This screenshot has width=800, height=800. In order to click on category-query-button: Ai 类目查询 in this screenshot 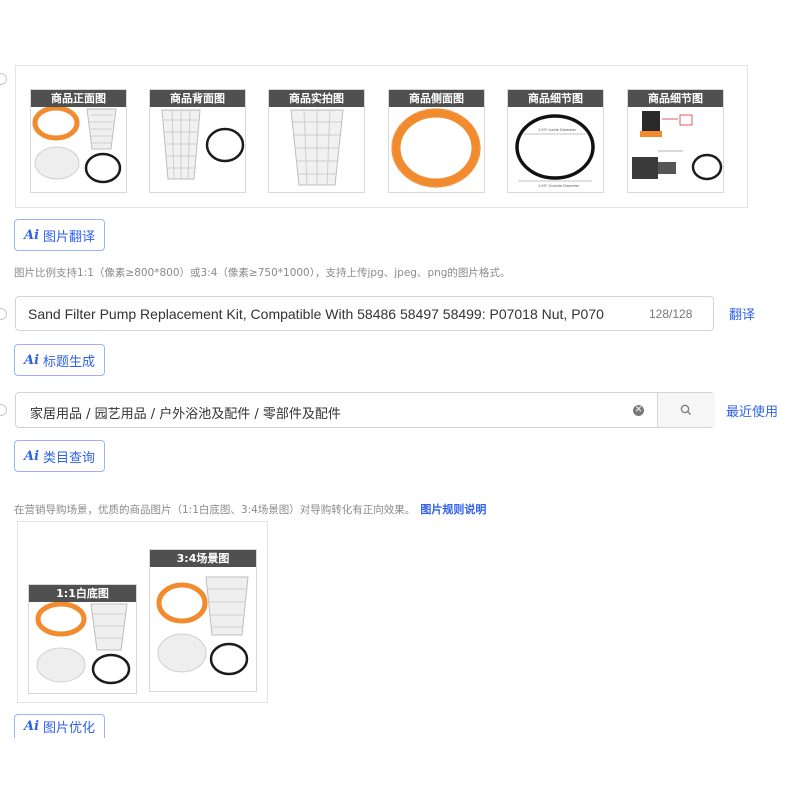, I will do `click(60, 456)`.